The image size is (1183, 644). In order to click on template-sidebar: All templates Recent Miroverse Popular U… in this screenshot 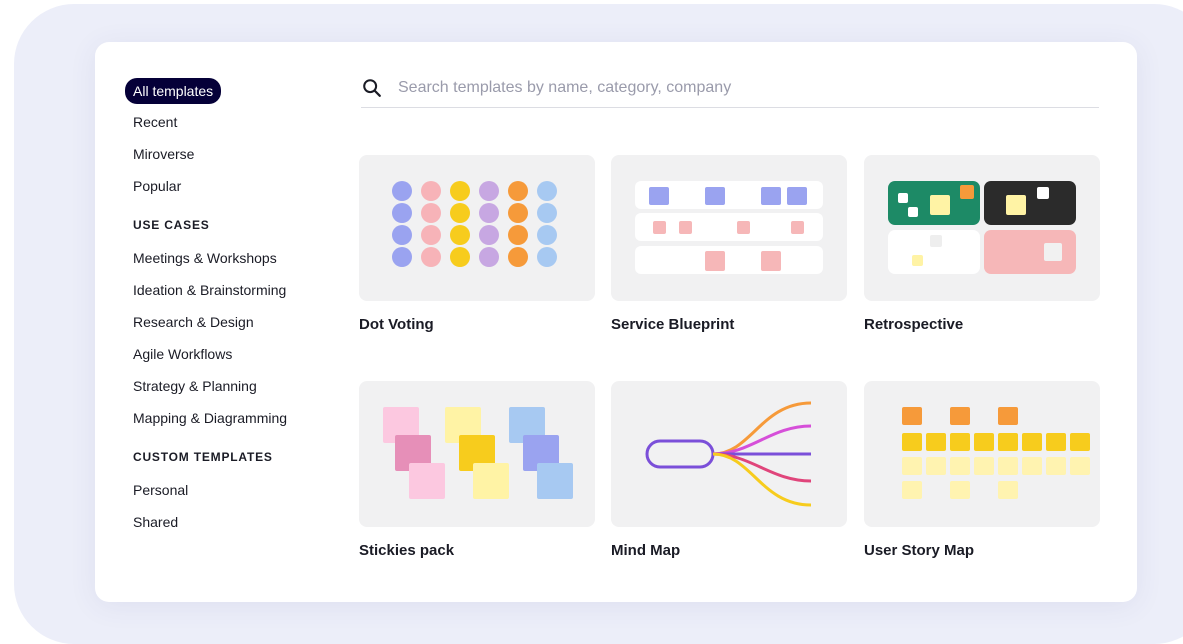, I will do `click(225, 310)`.